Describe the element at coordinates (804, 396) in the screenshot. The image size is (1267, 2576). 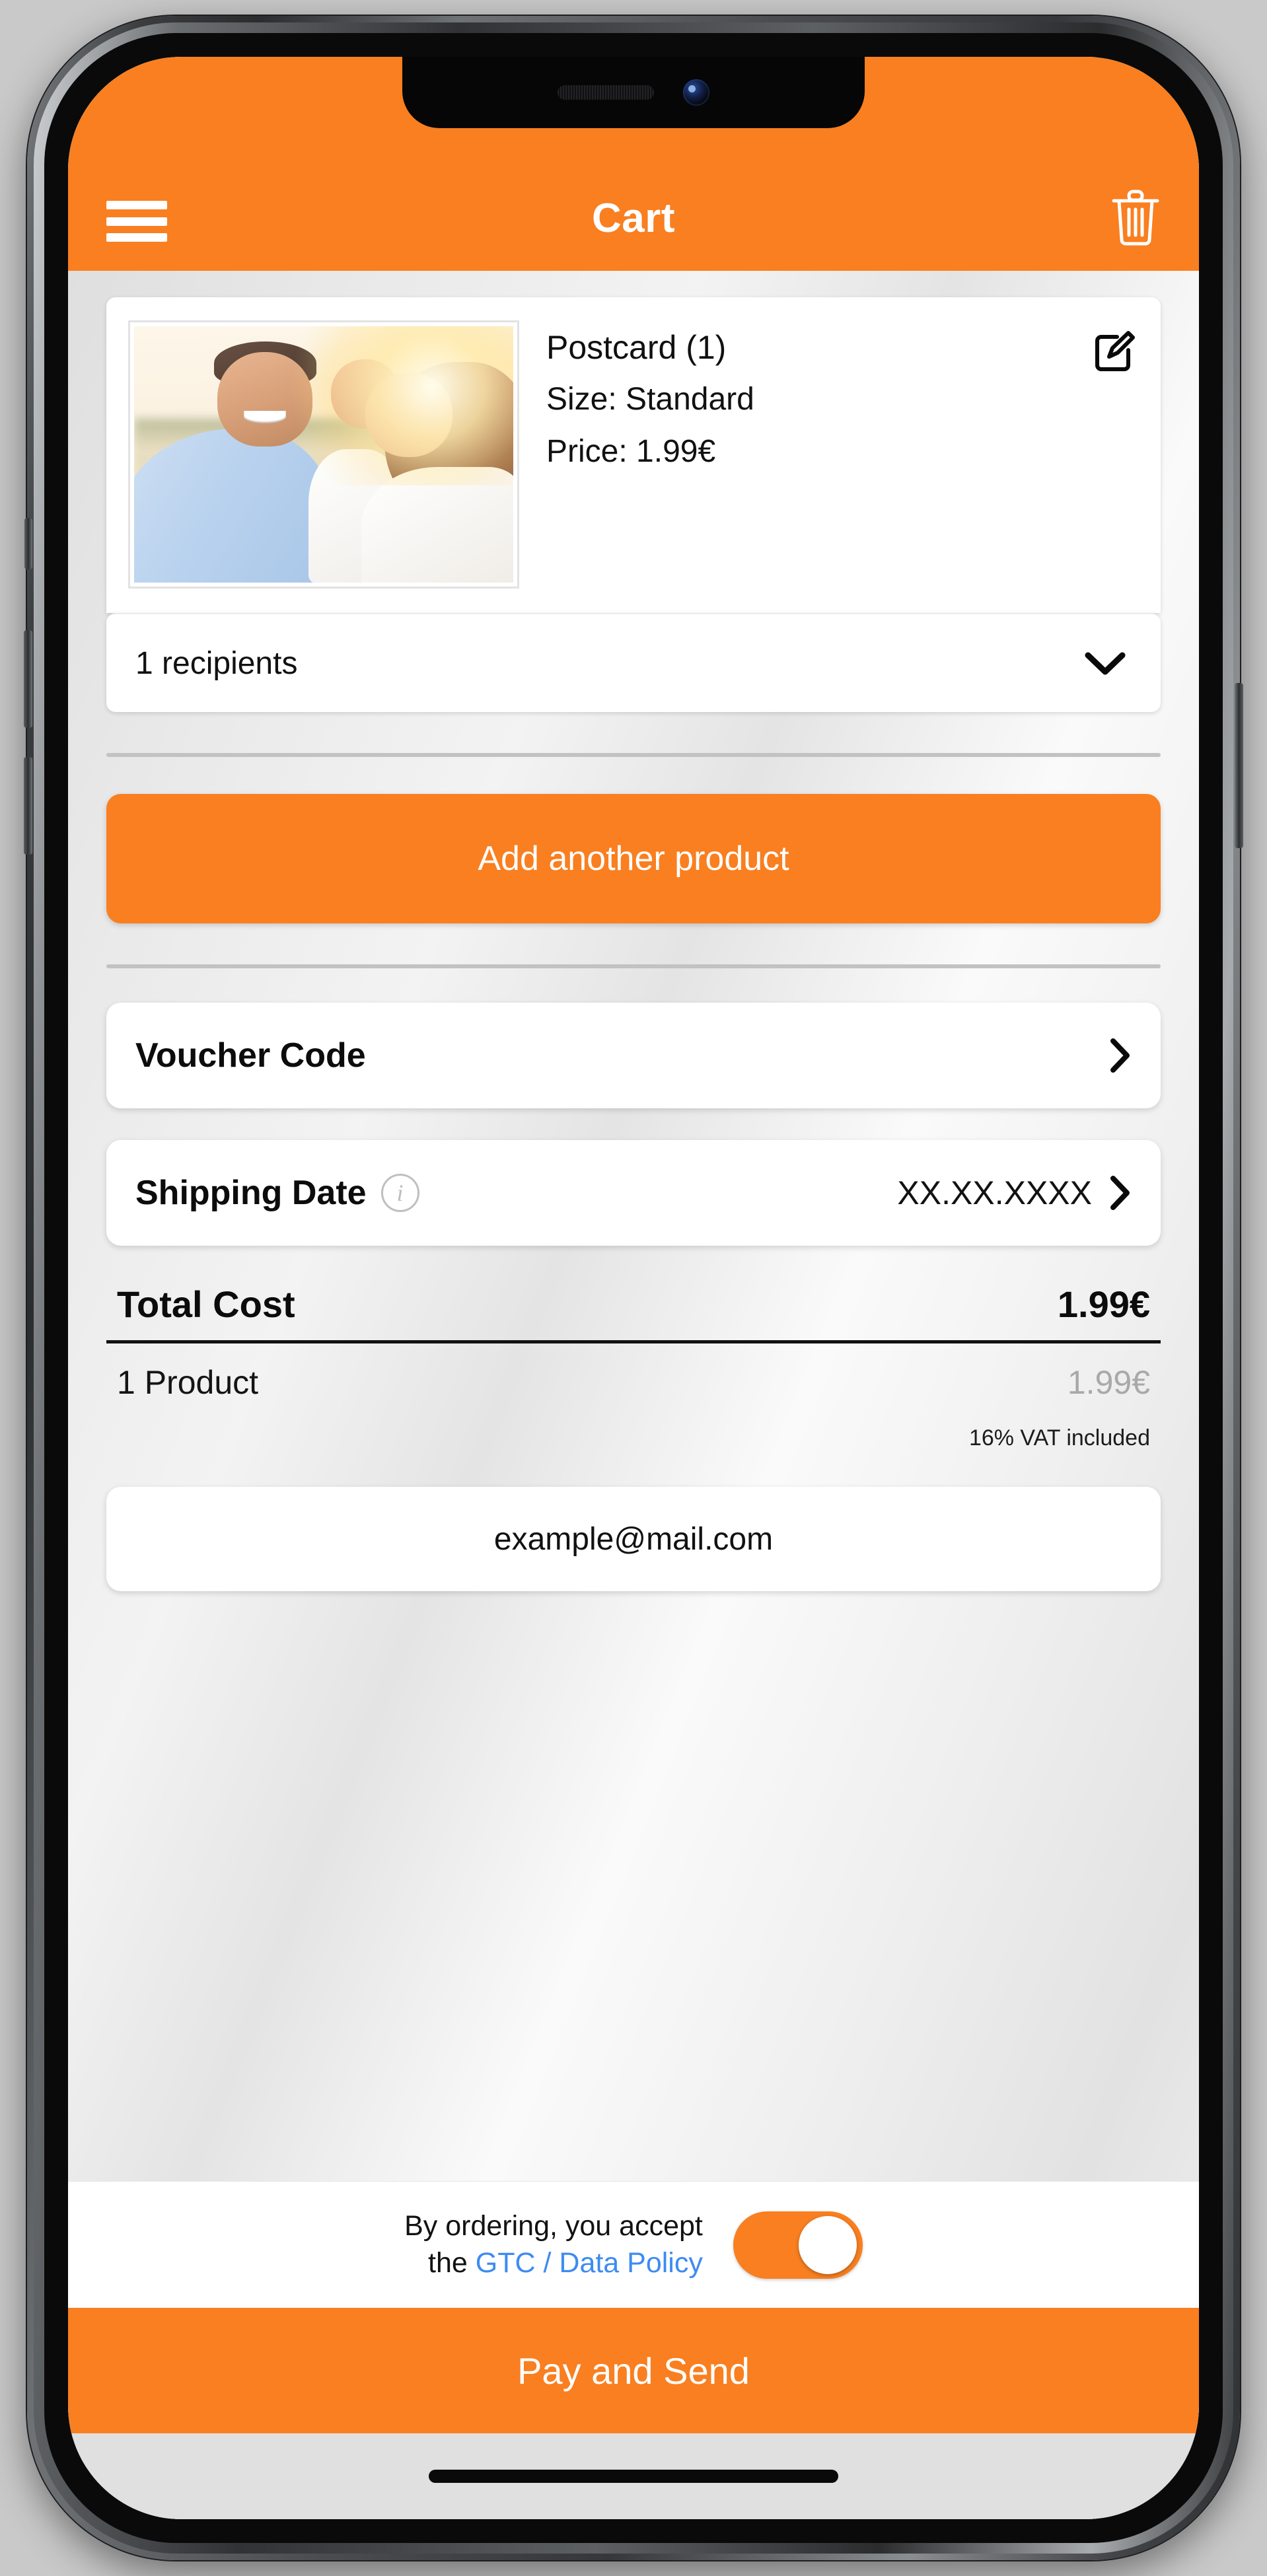
I see `product-details: Postcard (1) Size: Standard Price: 1.99€` at that location.